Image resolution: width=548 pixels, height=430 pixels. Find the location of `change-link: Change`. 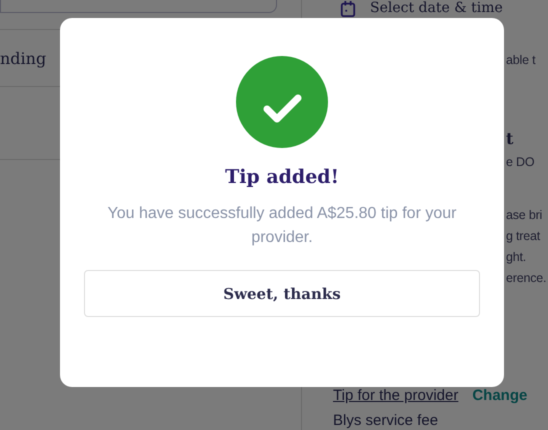

change-link: Change is located at coordinates (500, 395).